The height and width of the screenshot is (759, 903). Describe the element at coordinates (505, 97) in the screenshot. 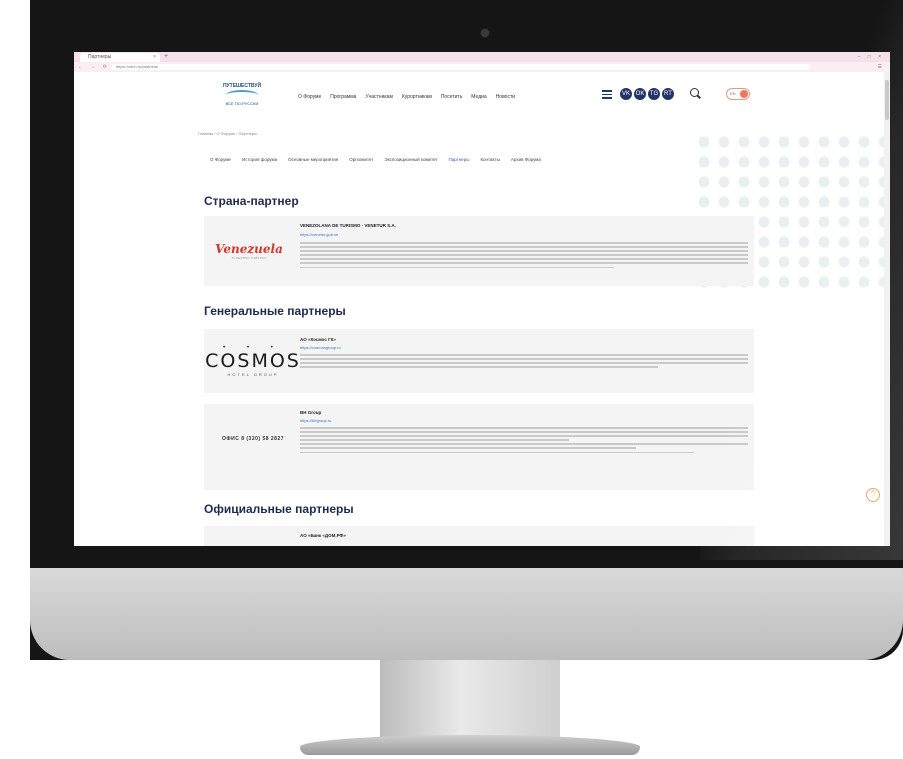

I see `nav-item: Новости` at that location.